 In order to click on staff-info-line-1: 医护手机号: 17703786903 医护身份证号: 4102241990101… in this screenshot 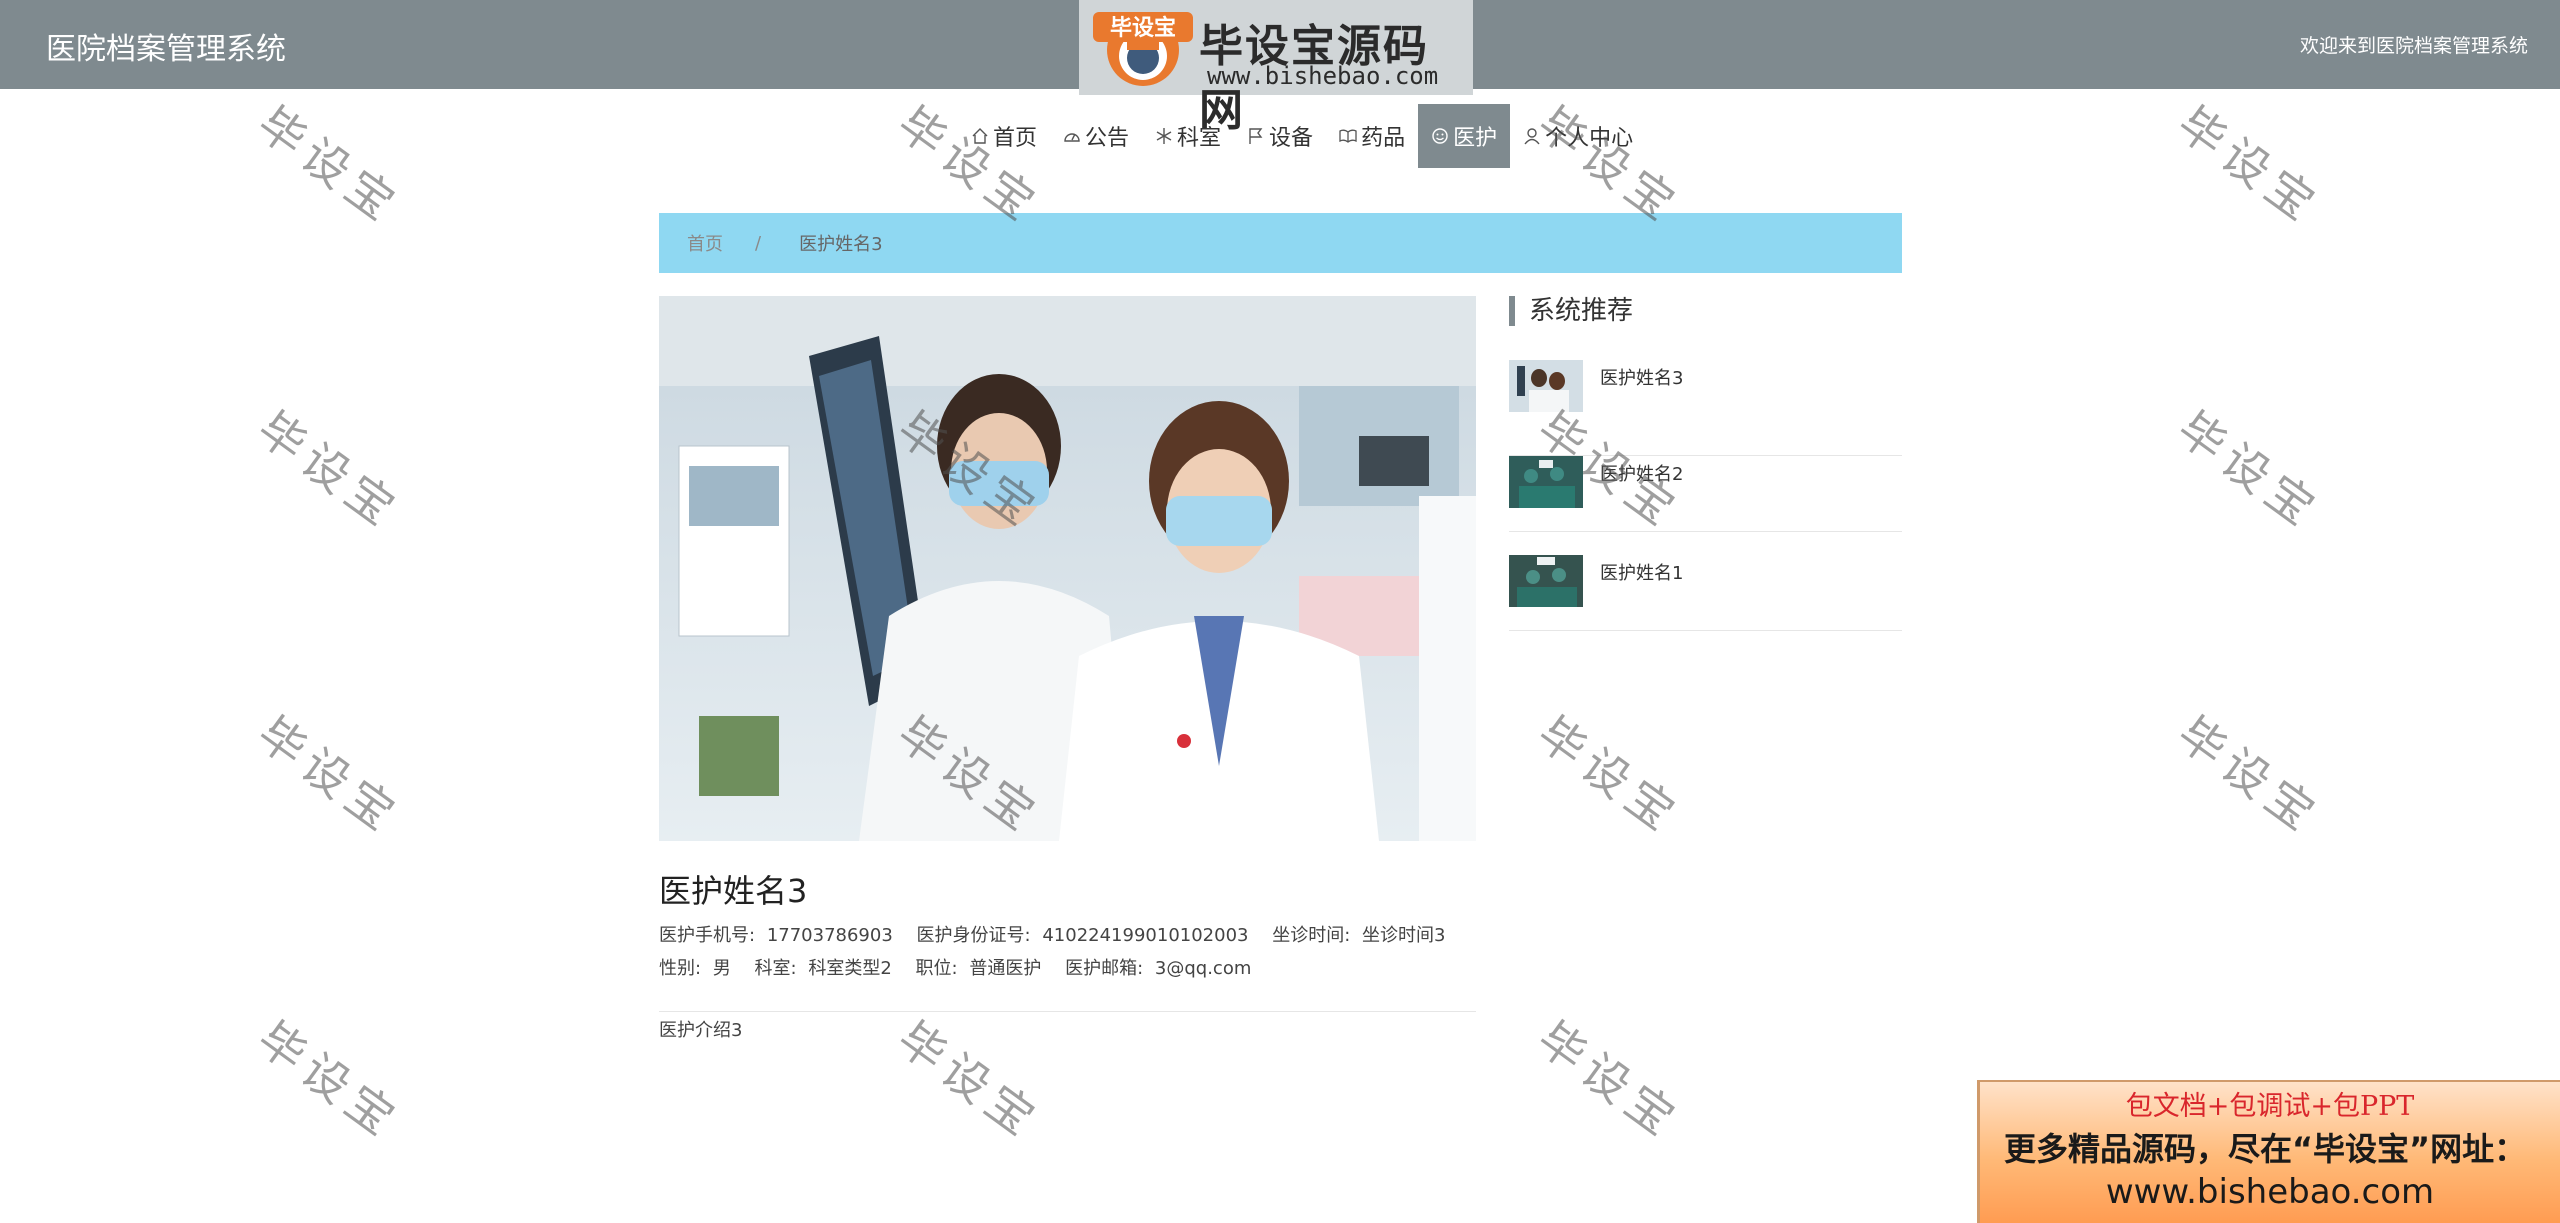, I will do `click(1055, 934)`.